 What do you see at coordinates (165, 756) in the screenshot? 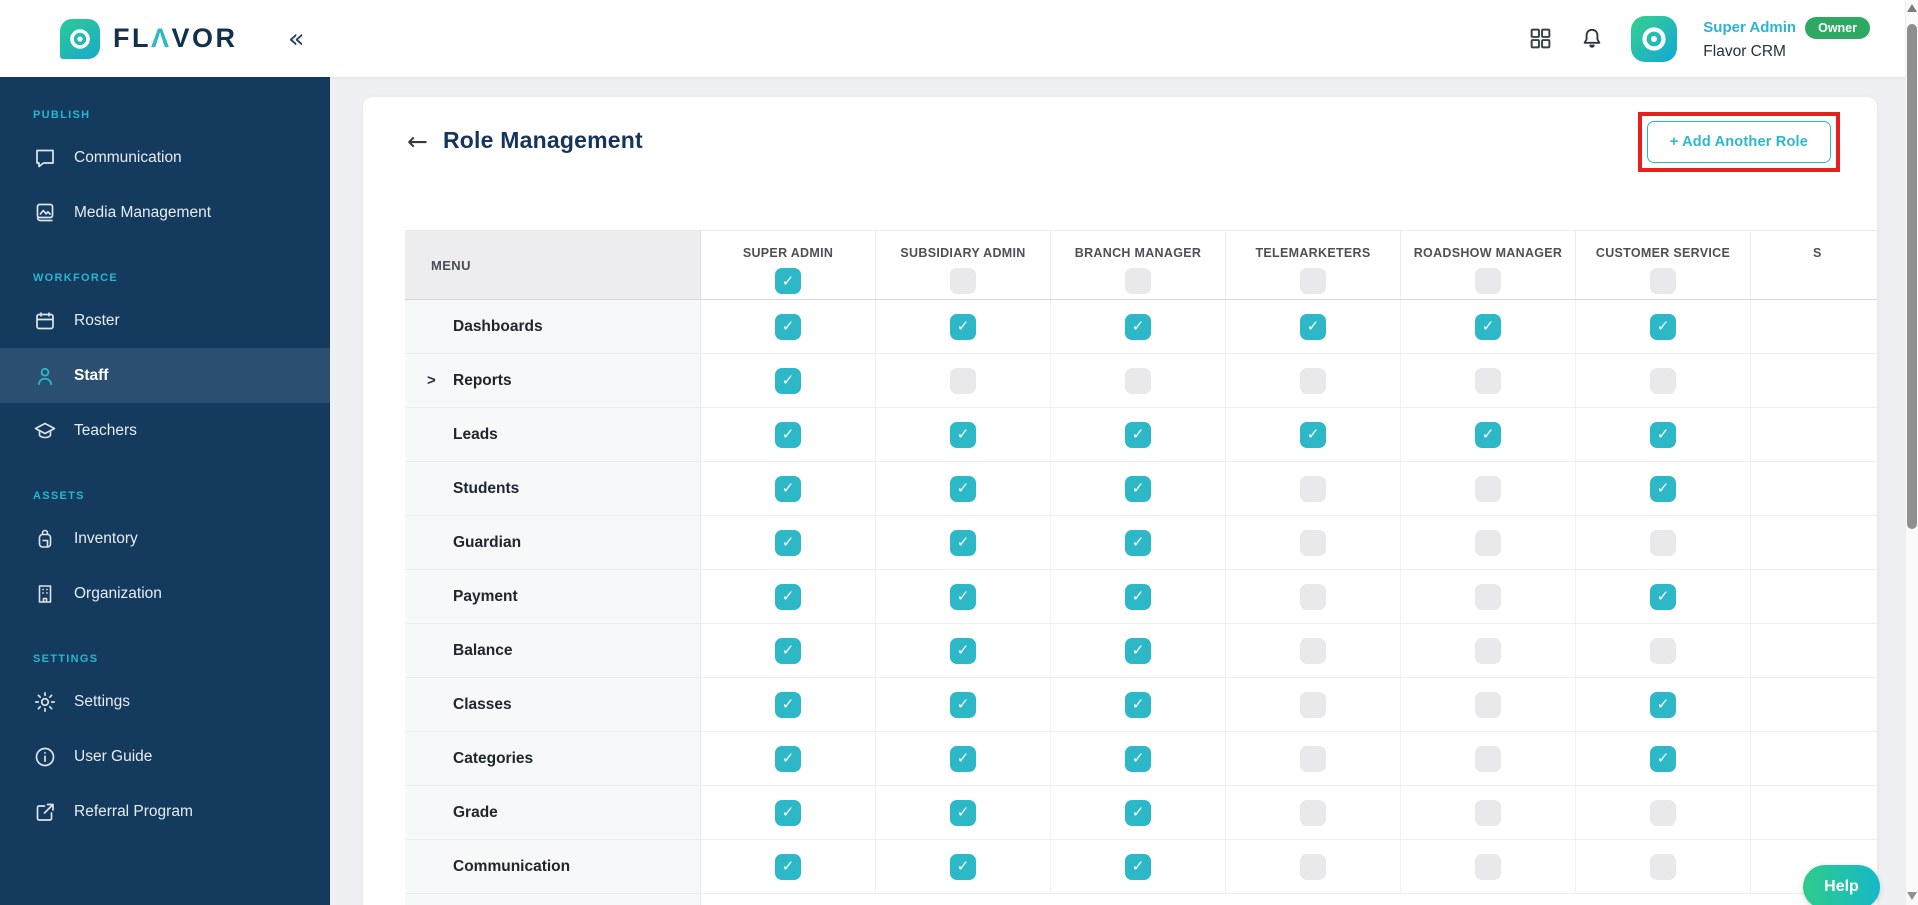
I see `sidebar-item-user-guide: User Guide` at bounding box center [165, 756].